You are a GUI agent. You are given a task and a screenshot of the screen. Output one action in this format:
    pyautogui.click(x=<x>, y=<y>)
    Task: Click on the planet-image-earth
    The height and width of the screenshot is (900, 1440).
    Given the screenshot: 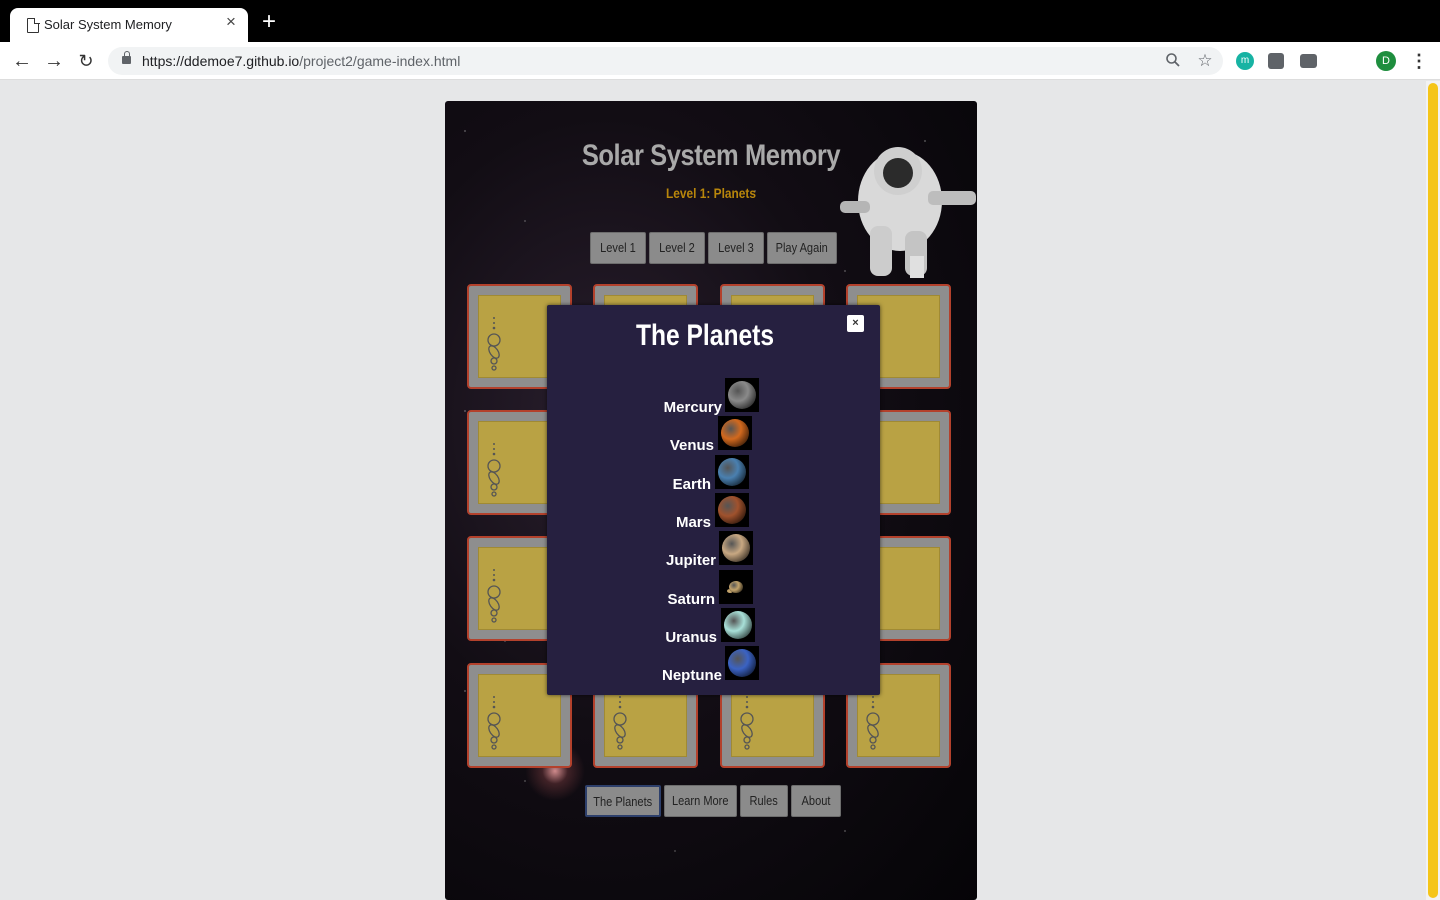 What is the action you would take?
    pyautogui.click(x=732, y=471)
    